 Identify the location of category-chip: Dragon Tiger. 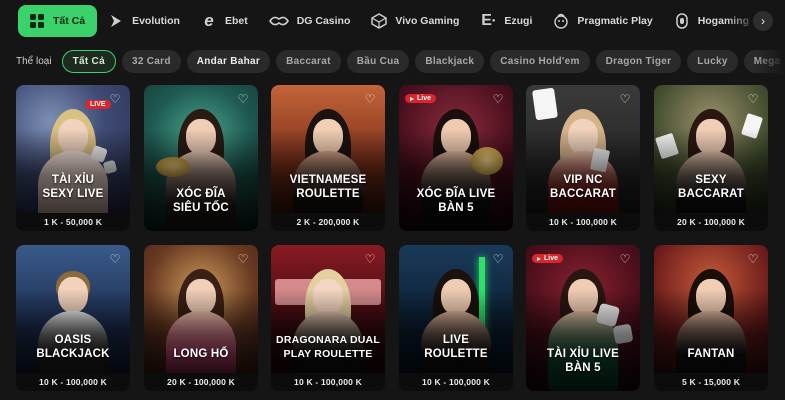
(638, 61).